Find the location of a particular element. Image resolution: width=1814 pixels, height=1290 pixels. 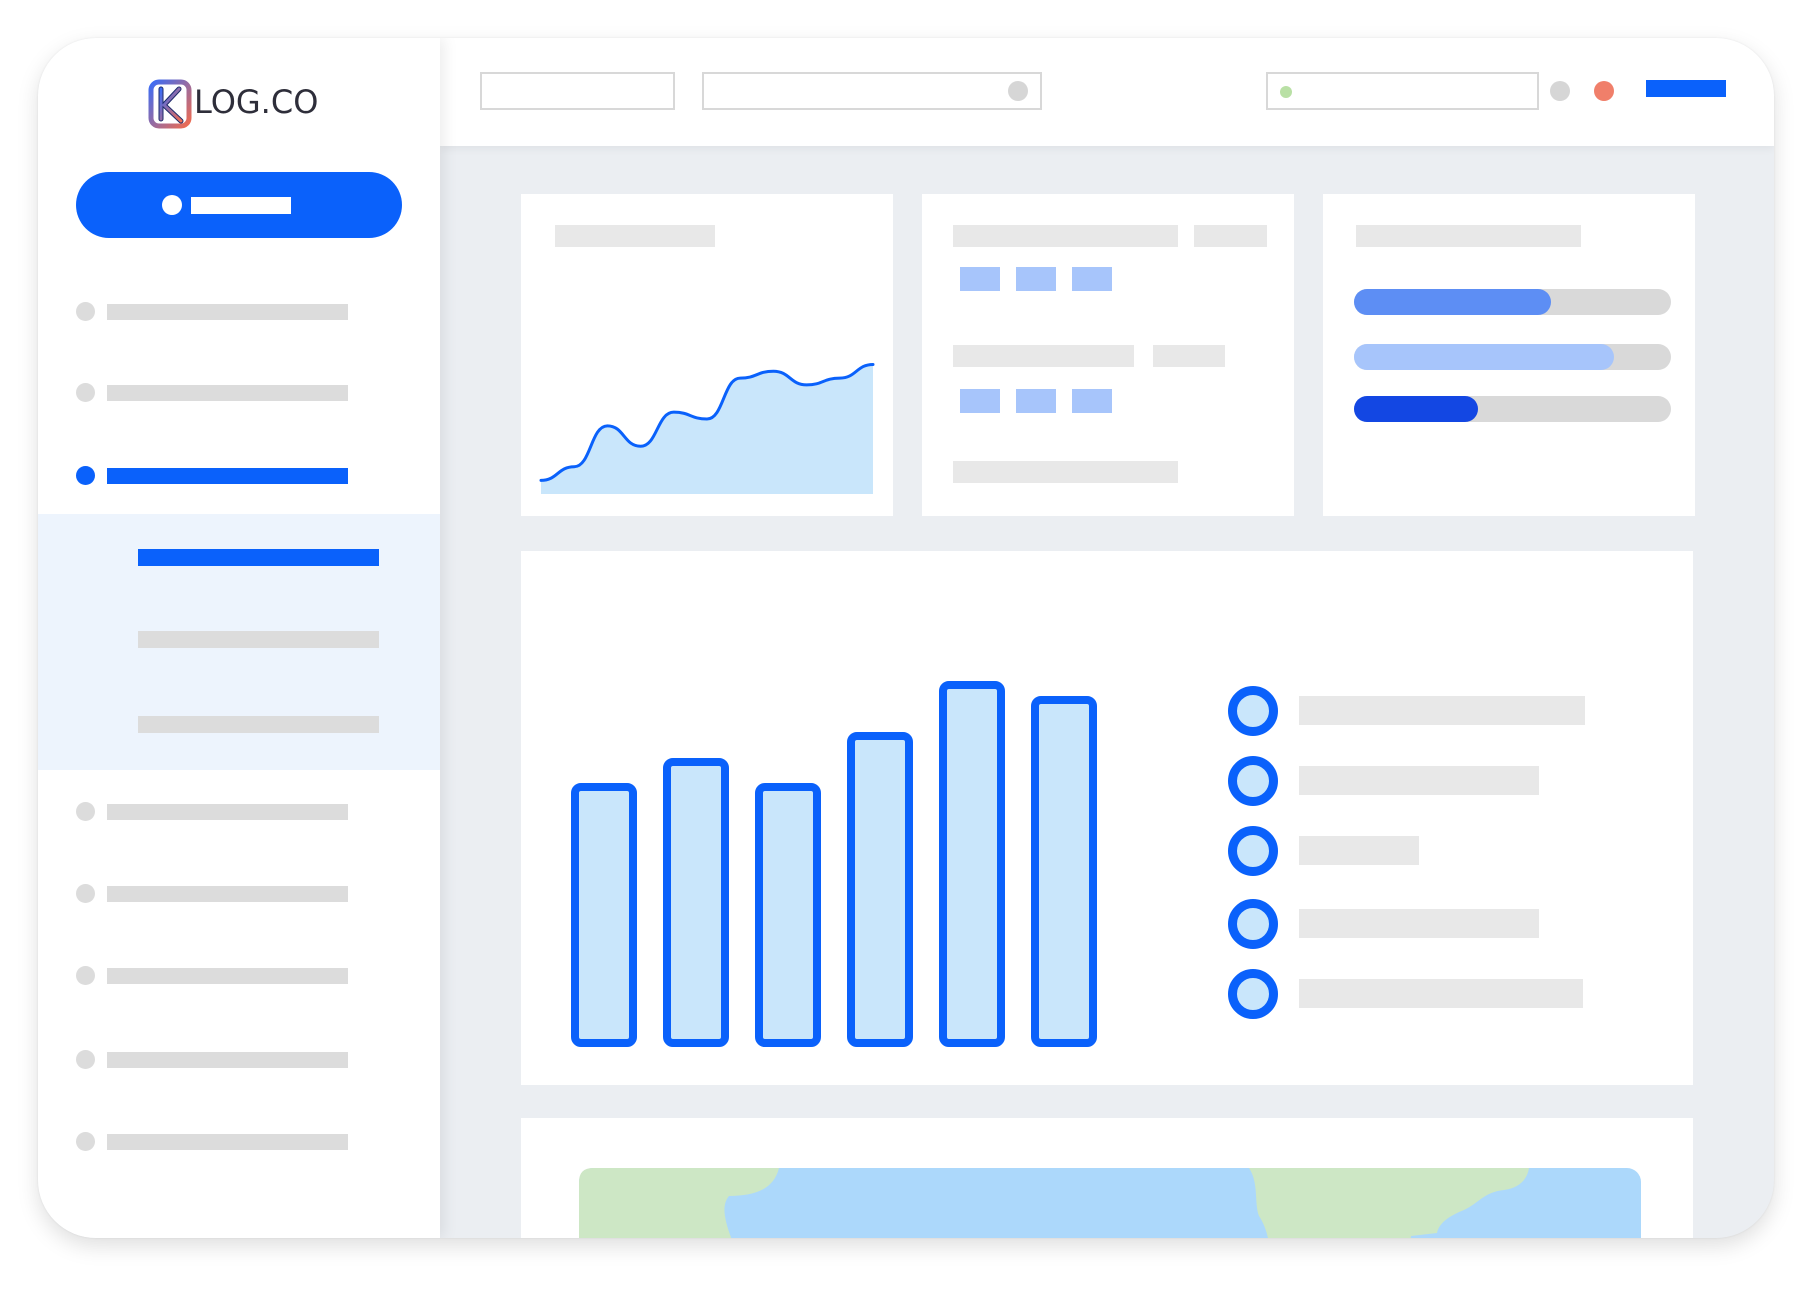

progress-card is located at coordinates (1509, 355).